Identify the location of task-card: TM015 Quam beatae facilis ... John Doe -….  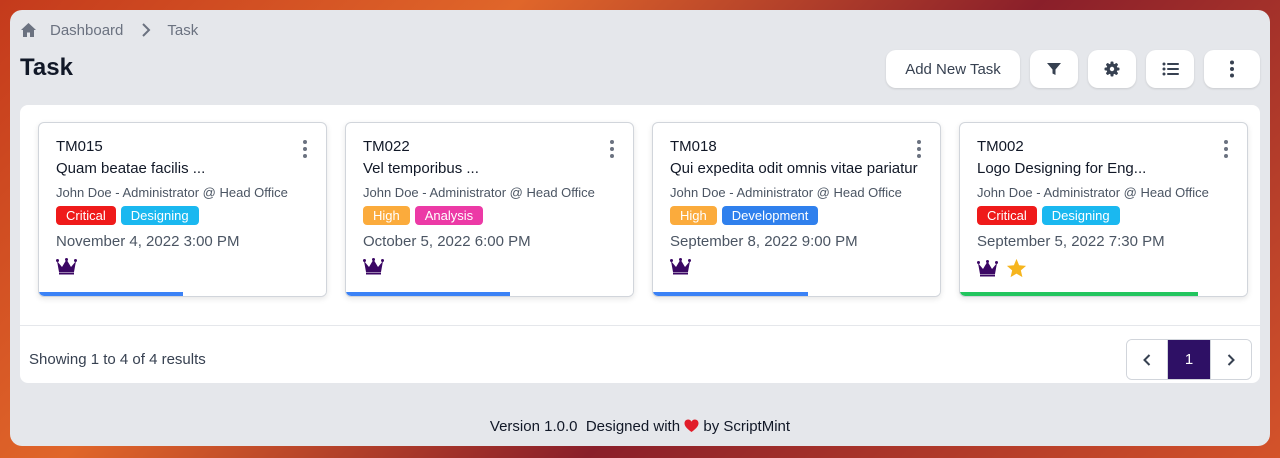
(182, 209).